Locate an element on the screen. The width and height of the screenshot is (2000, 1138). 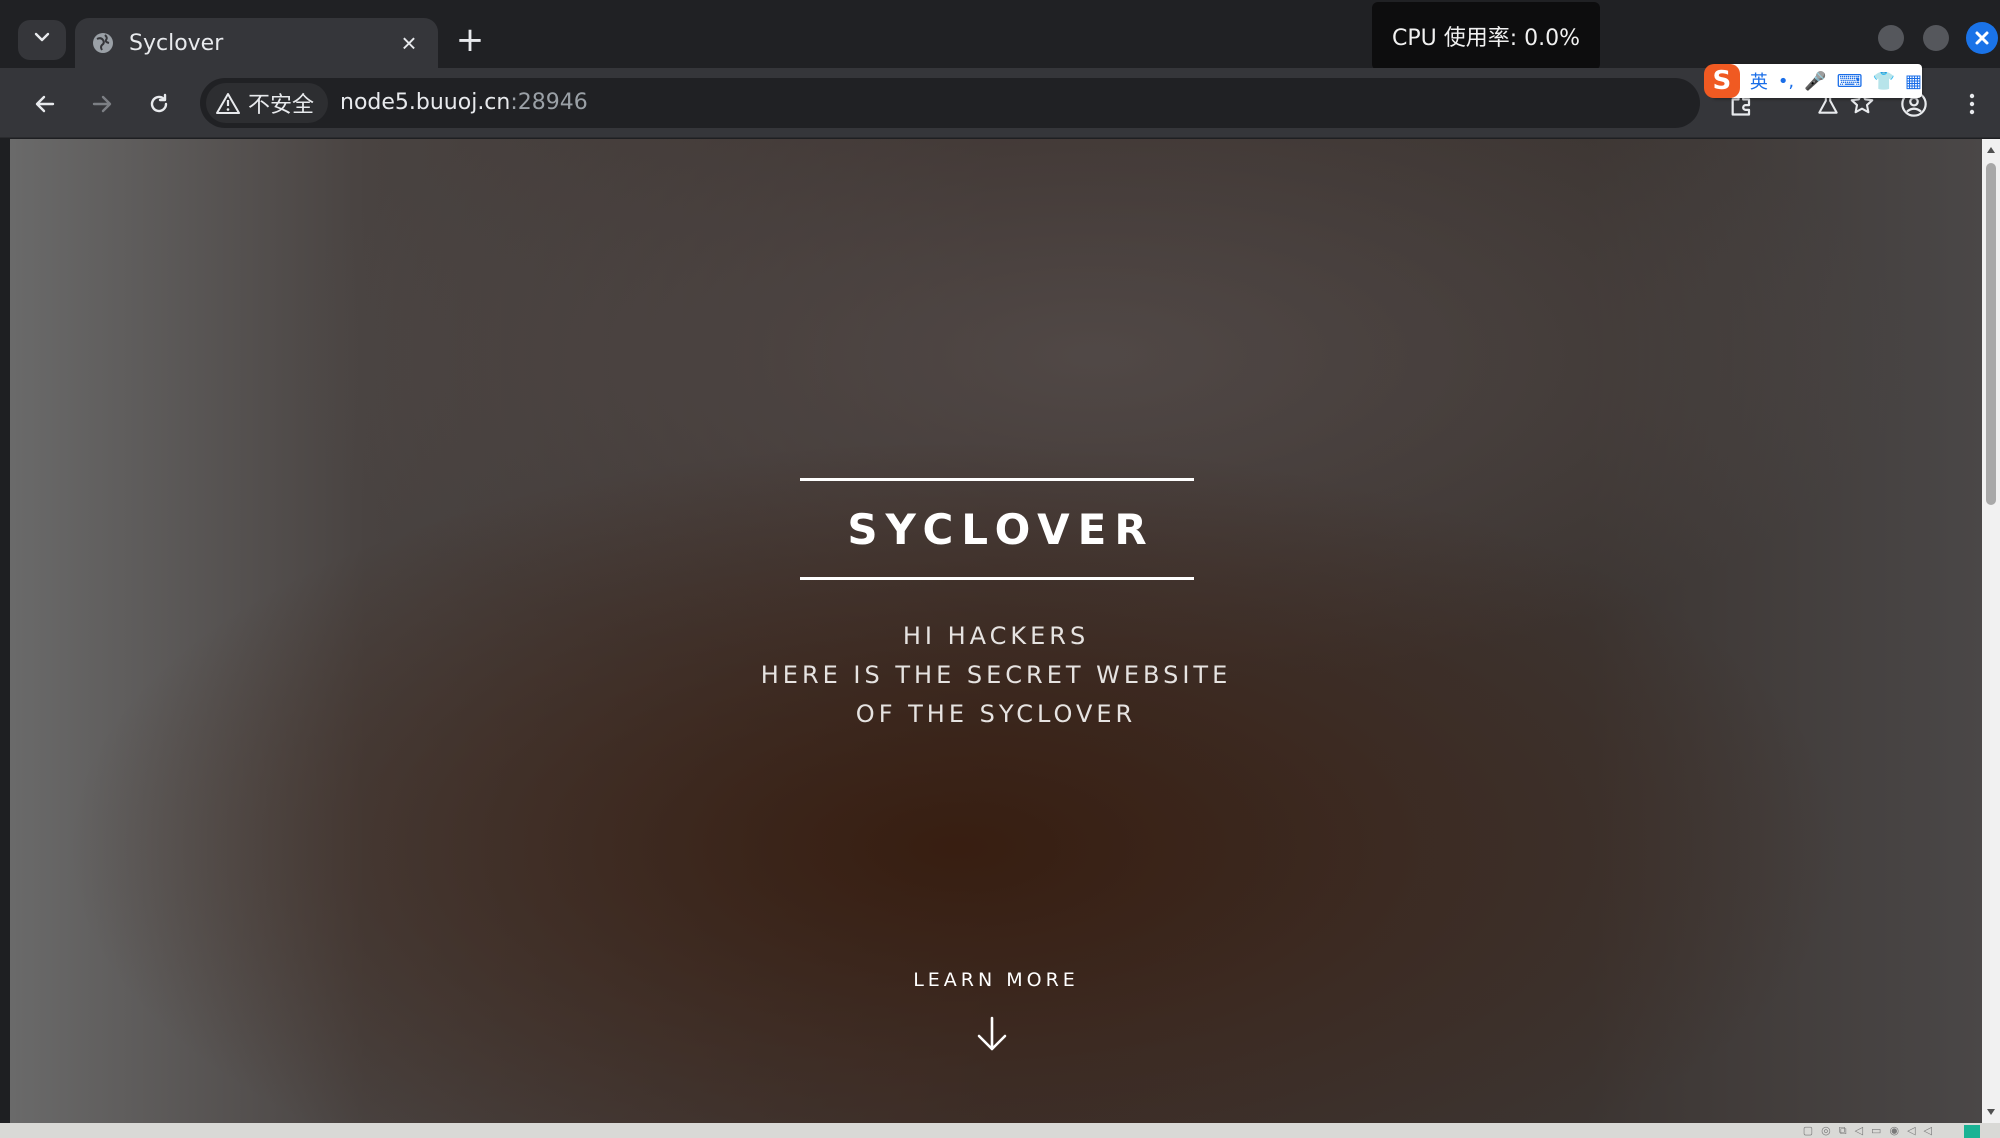
tray-icon: ⧉ is located at coordinates (1847, 1131).